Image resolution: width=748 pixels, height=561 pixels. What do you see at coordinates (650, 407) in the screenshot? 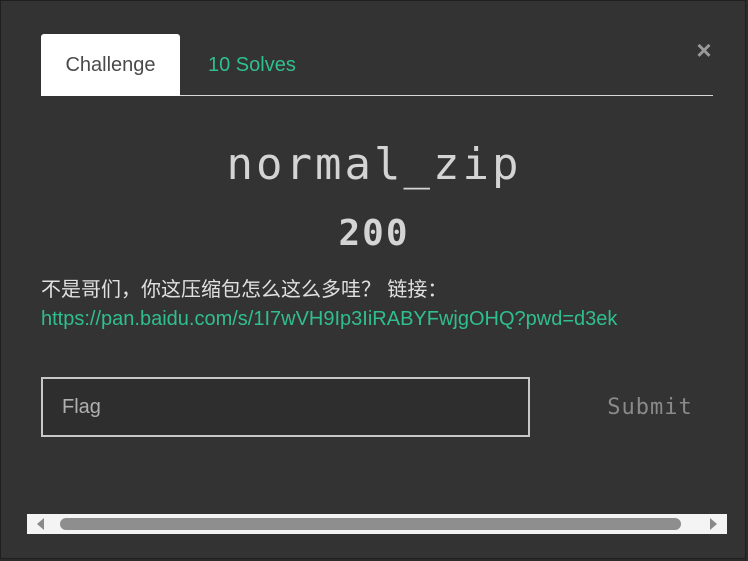
I see `submit-button: Submit` at bounding box center [650, 407].